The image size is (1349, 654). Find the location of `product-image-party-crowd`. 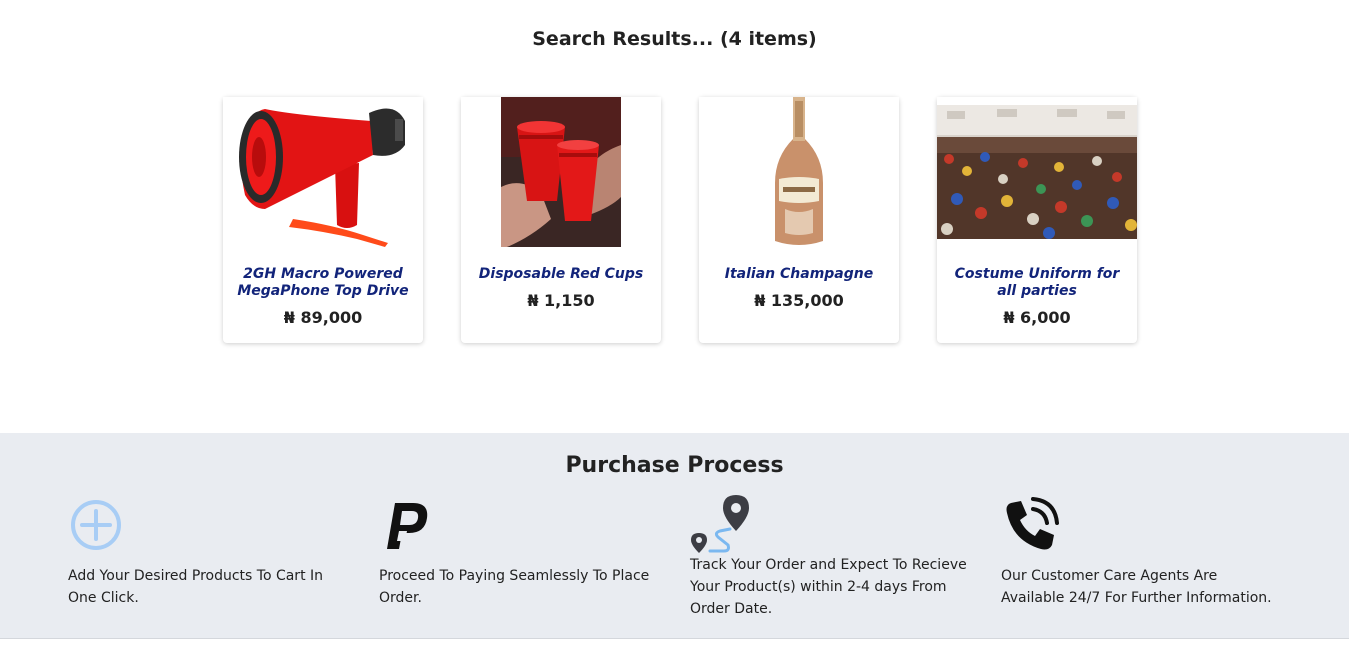

product-image-party-crowd is located at coordinates (1037, 172).